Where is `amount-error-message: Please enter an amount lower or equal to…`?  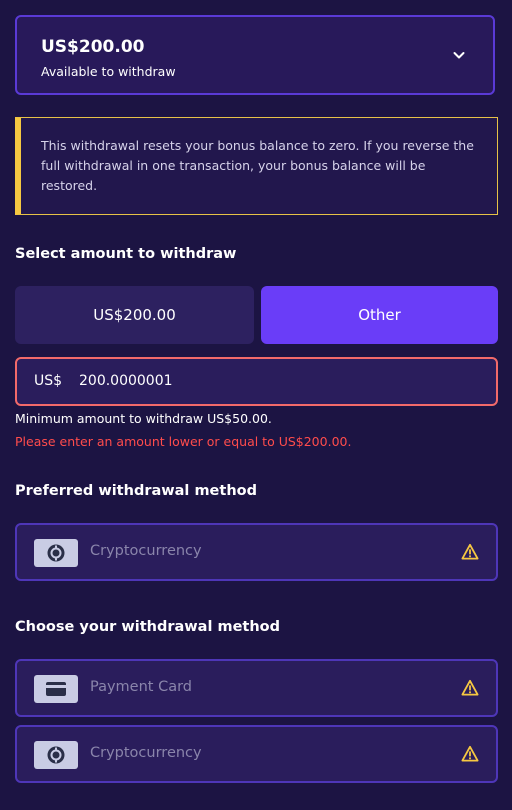
amount-error-message: Please enter an amount lower or equal to… is located at coordinates (183, 441).